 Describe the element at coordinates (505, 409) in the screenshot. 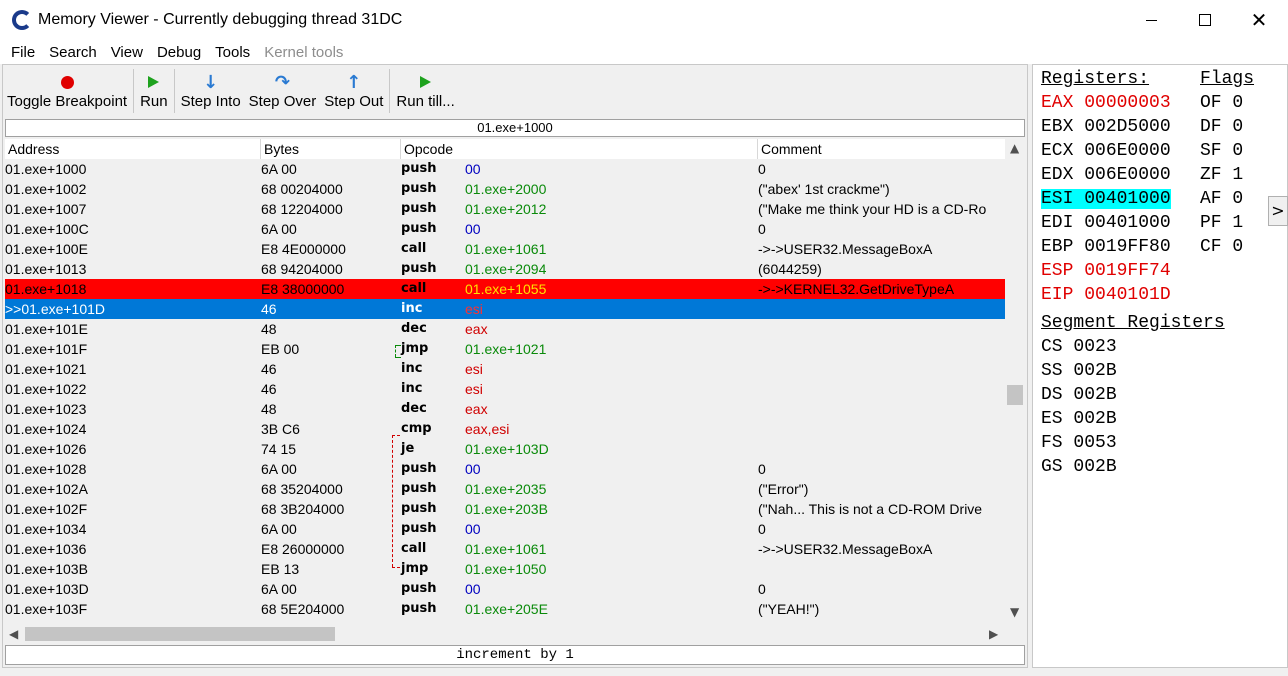

I see `disassembly-row: 01.exe+1023 48 dec eax` at that location.